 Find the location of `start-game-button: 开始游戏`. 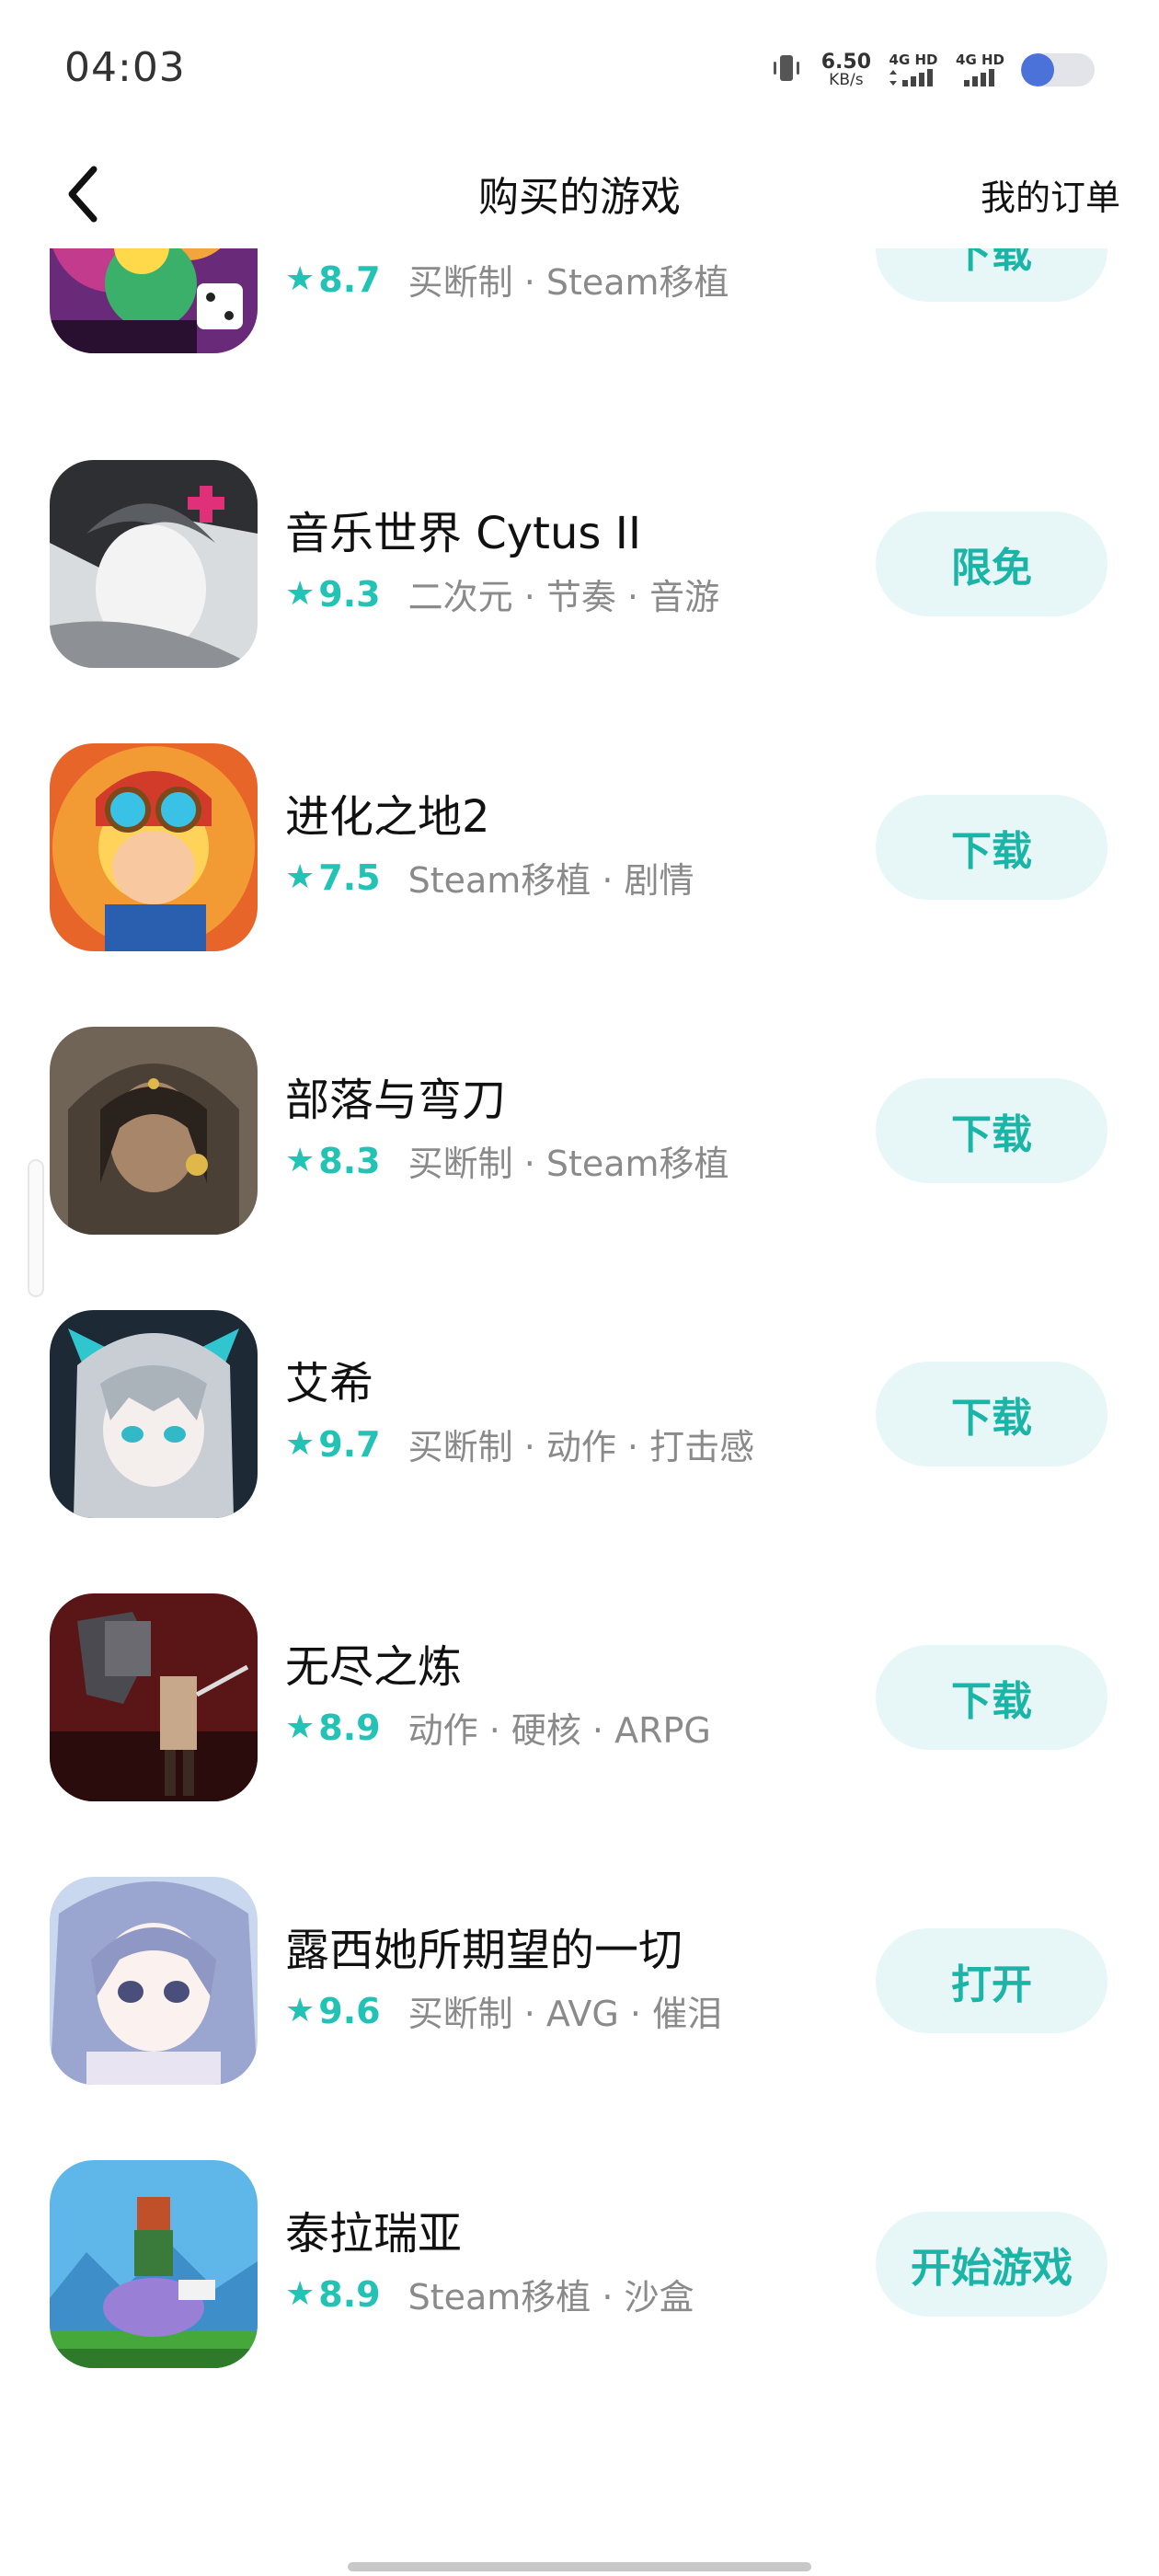

start-game-button: 开始游戏 is located at coordinates (991, 2264).